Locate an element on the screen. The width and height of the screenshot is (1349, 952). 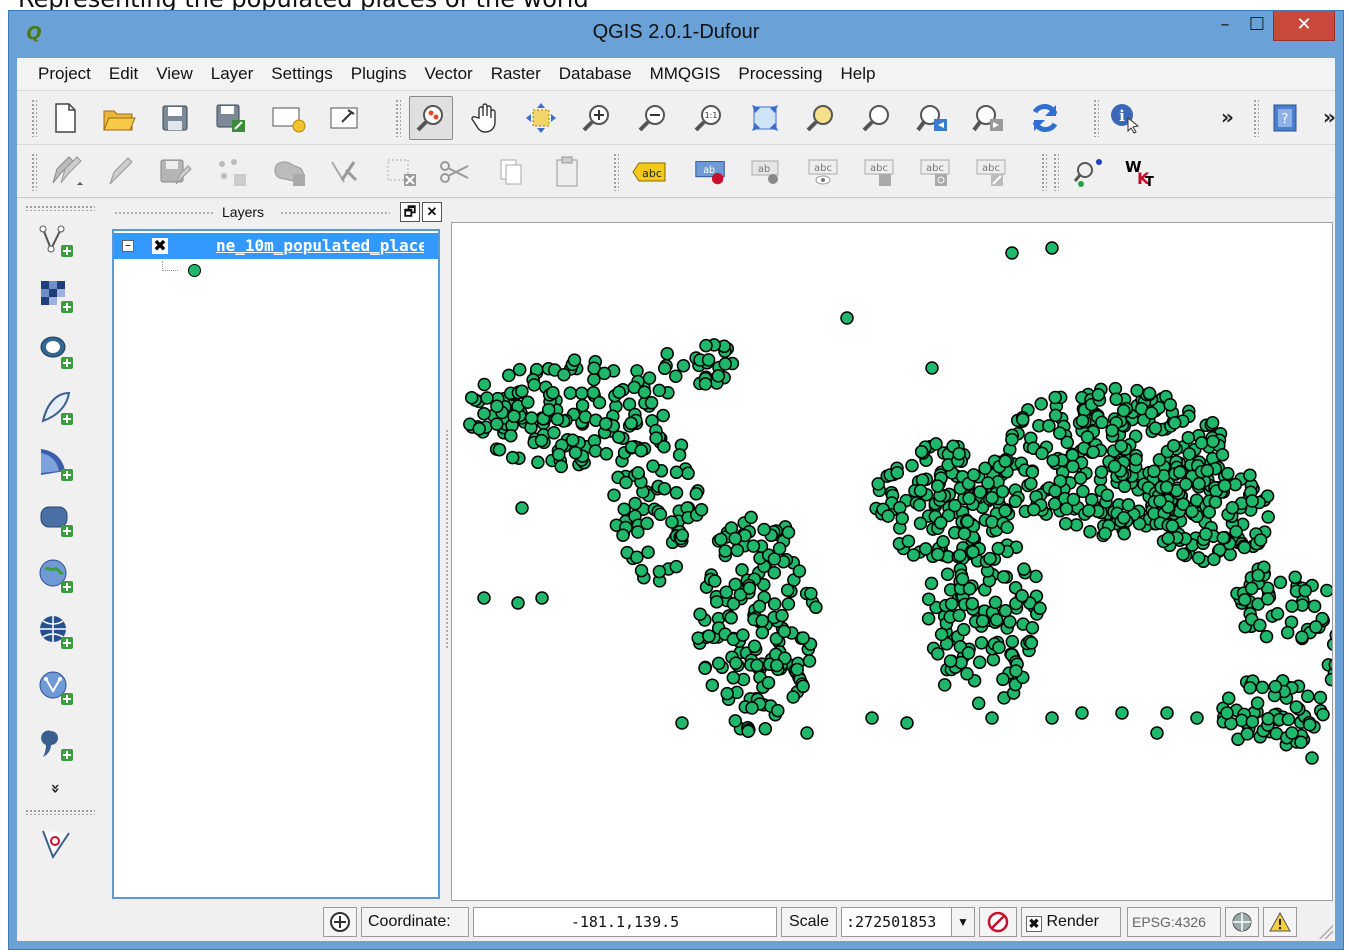
menu-help: Help is located at coordinates (858, 74).